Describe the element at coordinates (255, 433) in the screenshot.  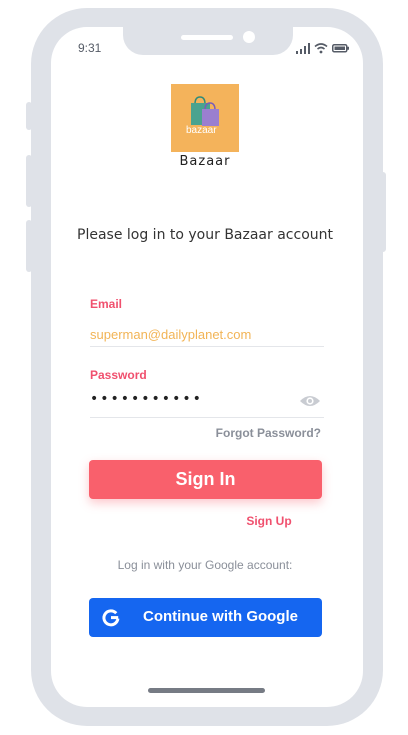
I see `forgot-password-link: Forgot Password?` at that location.